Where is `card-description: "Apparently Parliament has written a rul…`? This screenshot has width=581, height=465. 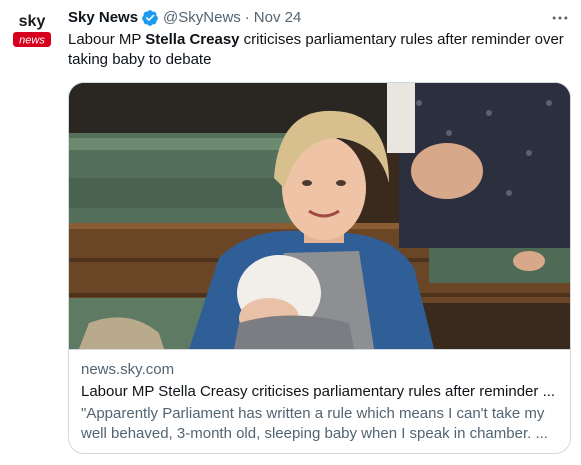
card-description: "Apparently Parliament has written a rul… is located at coordinates (314, 423).